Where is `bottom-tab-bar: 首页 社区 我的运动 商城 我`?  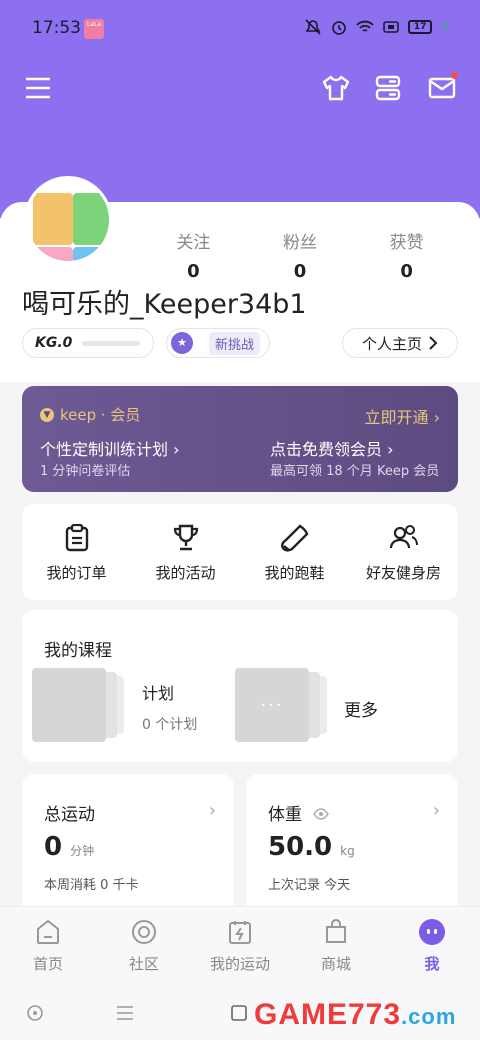 bottom-tab-bar: 首页 社区 我的运动 商城 我 is located at coordinates (240, 946).